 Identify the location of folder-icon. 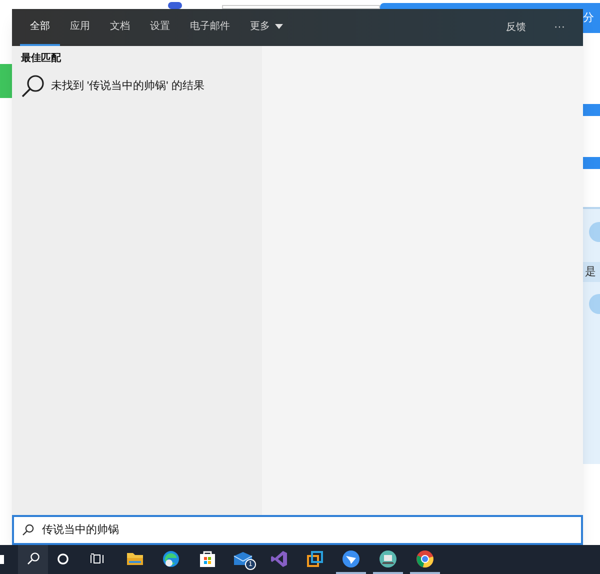
(135, 558).